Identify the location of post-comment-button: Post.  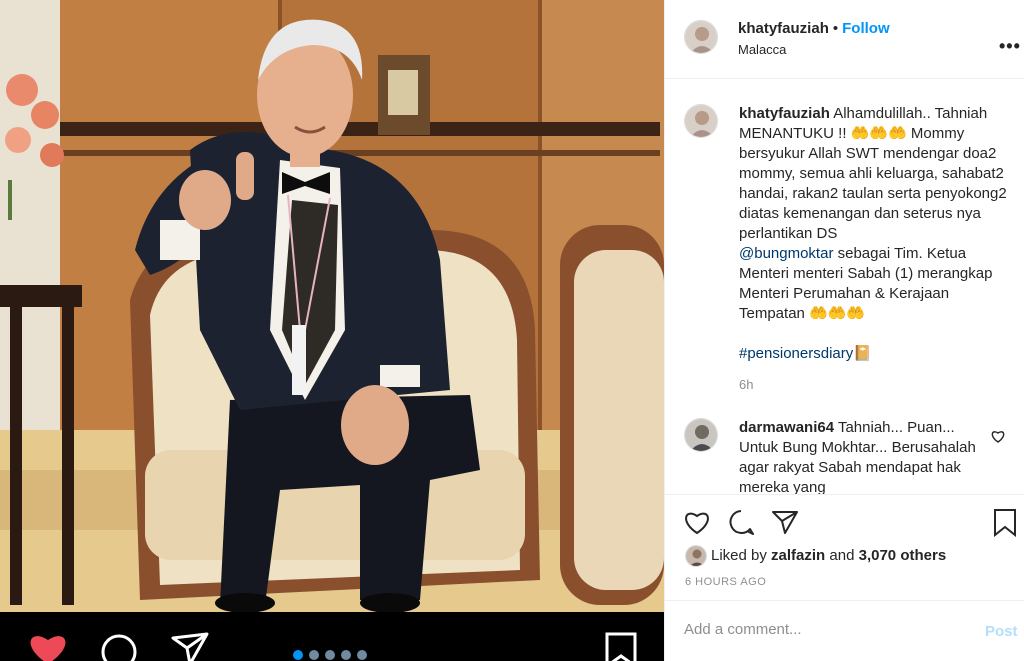
(1001, 631).